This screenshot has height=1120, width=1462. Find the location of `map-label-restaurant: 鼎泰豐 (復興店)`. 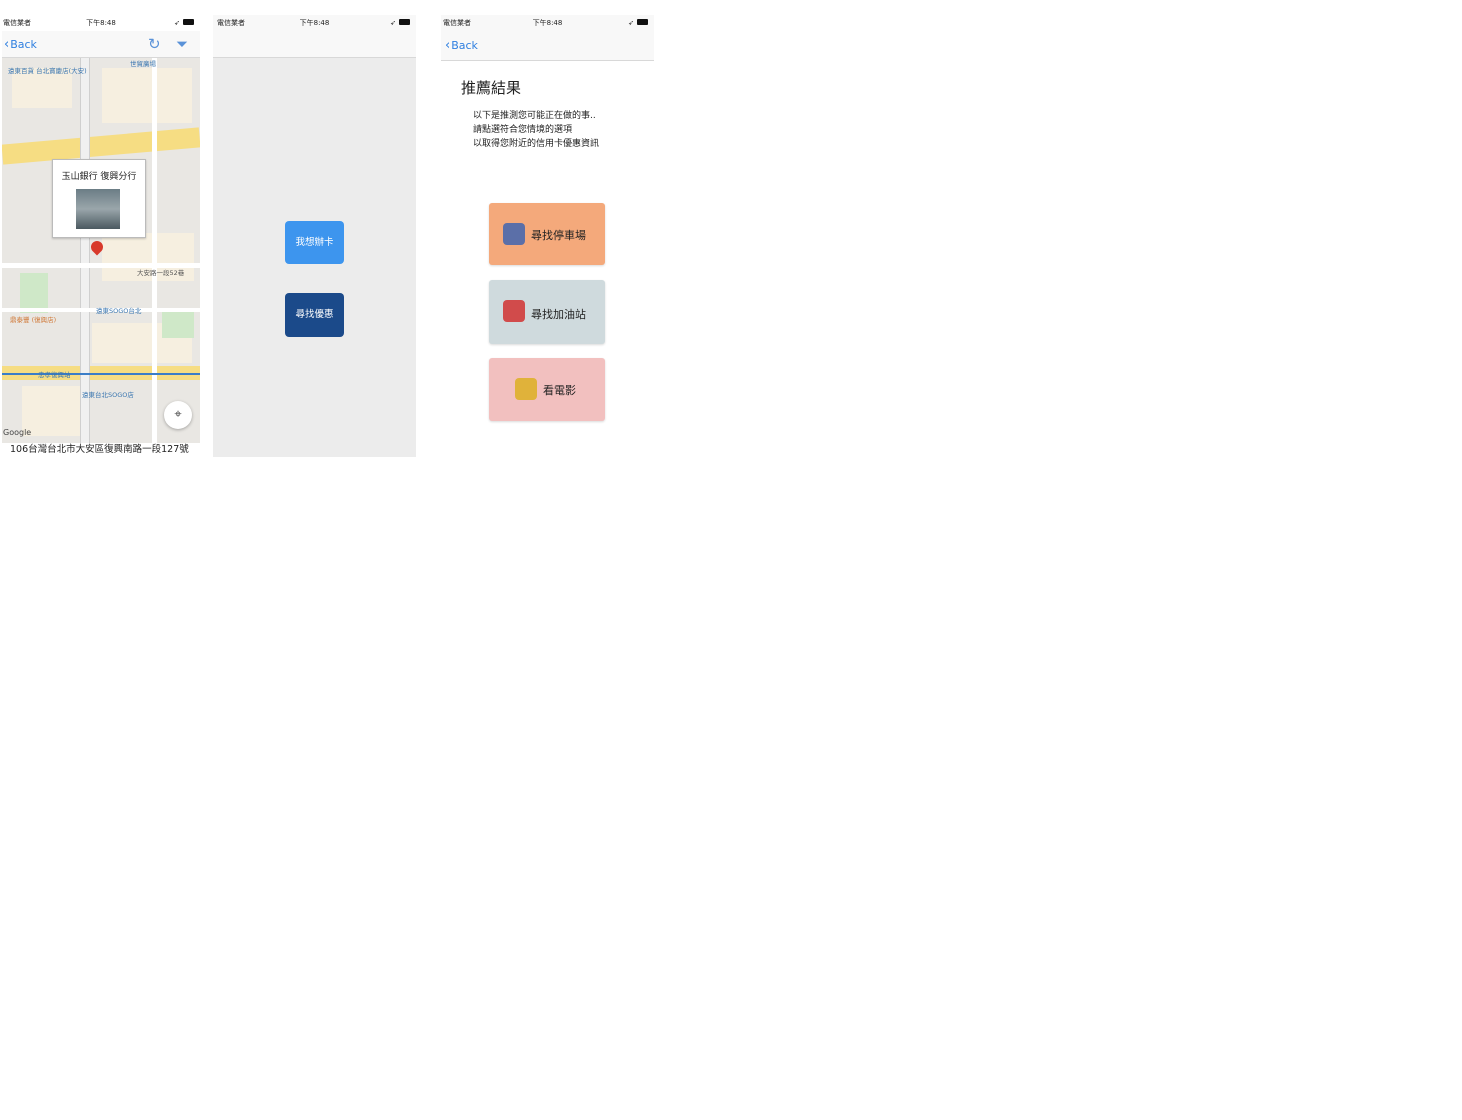

map-label-restaurant: 鼎泰豐 (復興店) is located at coordinates (33, 320).